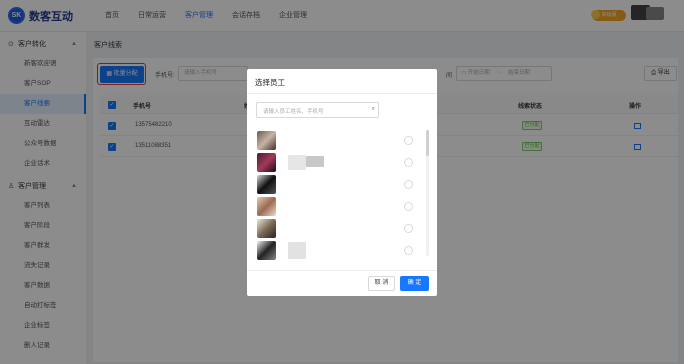 The image size is (684, 364). What do you see at coordinates (414, 283) in the screenshot?
I see `confirm-button: 确 定` at bounding box center [414, 283].